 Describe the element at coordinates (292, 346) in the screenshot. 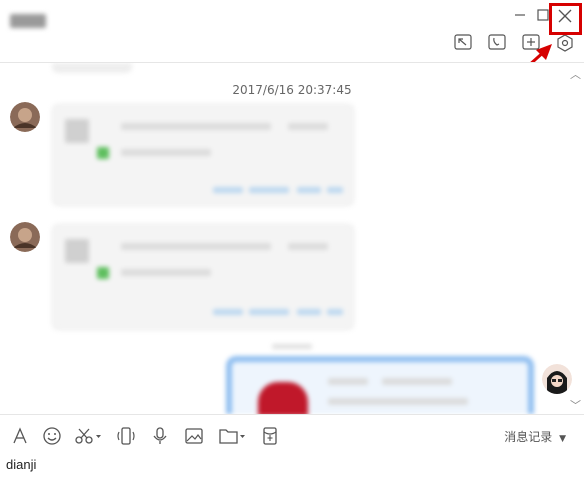

I see `outgoing-timestamp-bar` at that location.